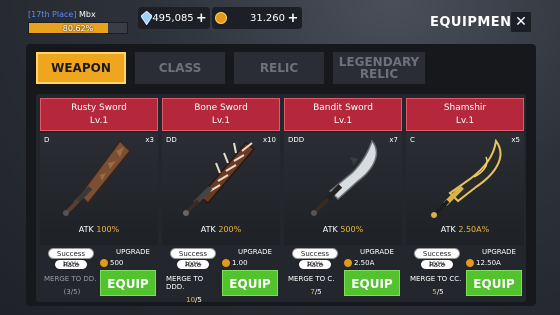  What do you see at coordinates (343, 108) in the screenshot?
I see `weapon-name: Bandit Sword` at bounding box center [343, 108].